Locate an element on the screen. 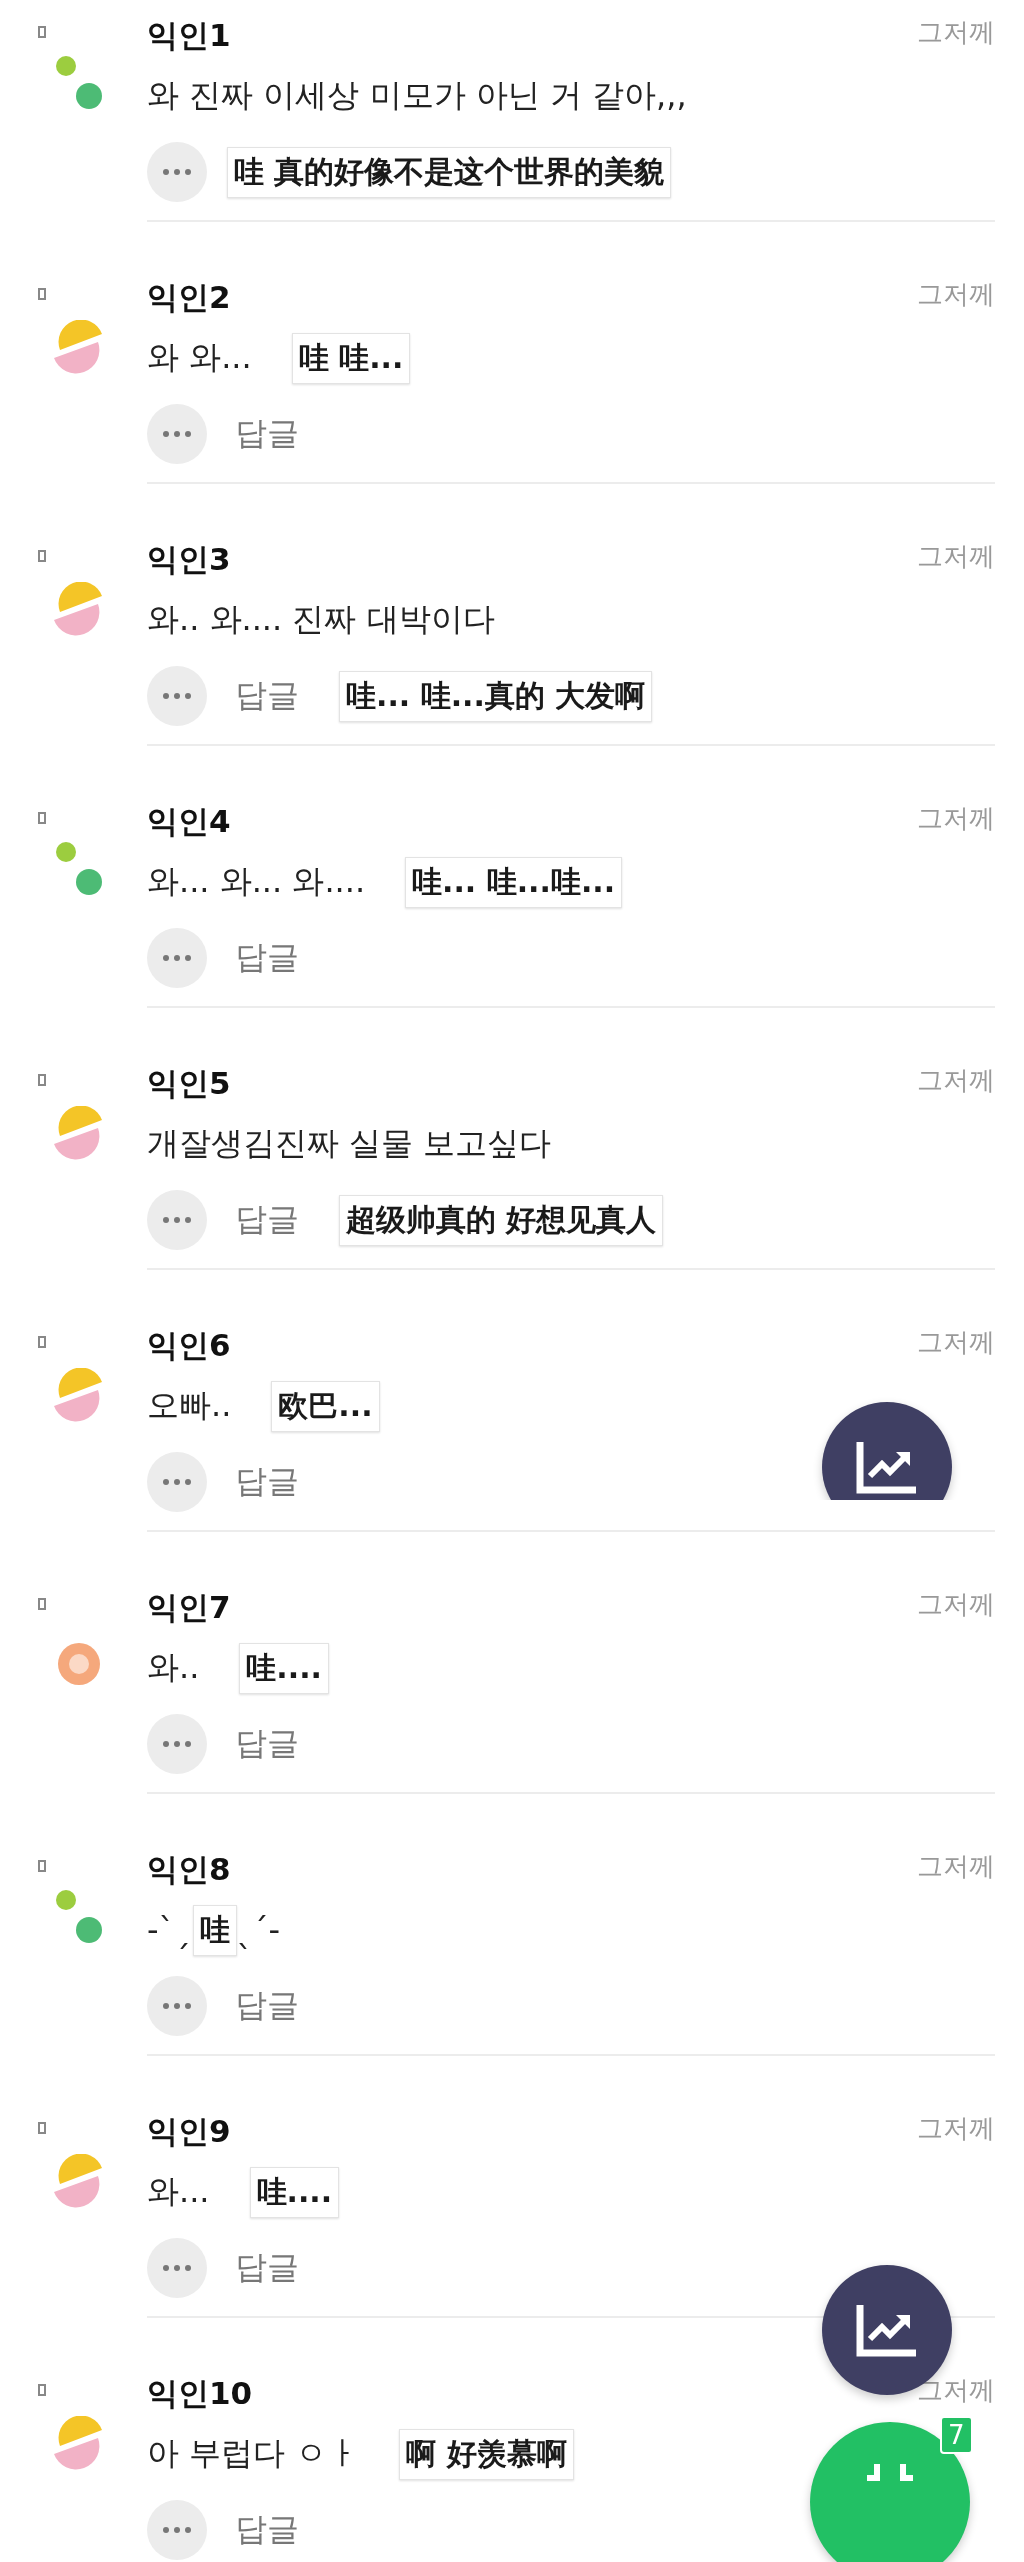 The image size is (1024, 2562). user-name: 익인3 is located at coordinates (189, 559).